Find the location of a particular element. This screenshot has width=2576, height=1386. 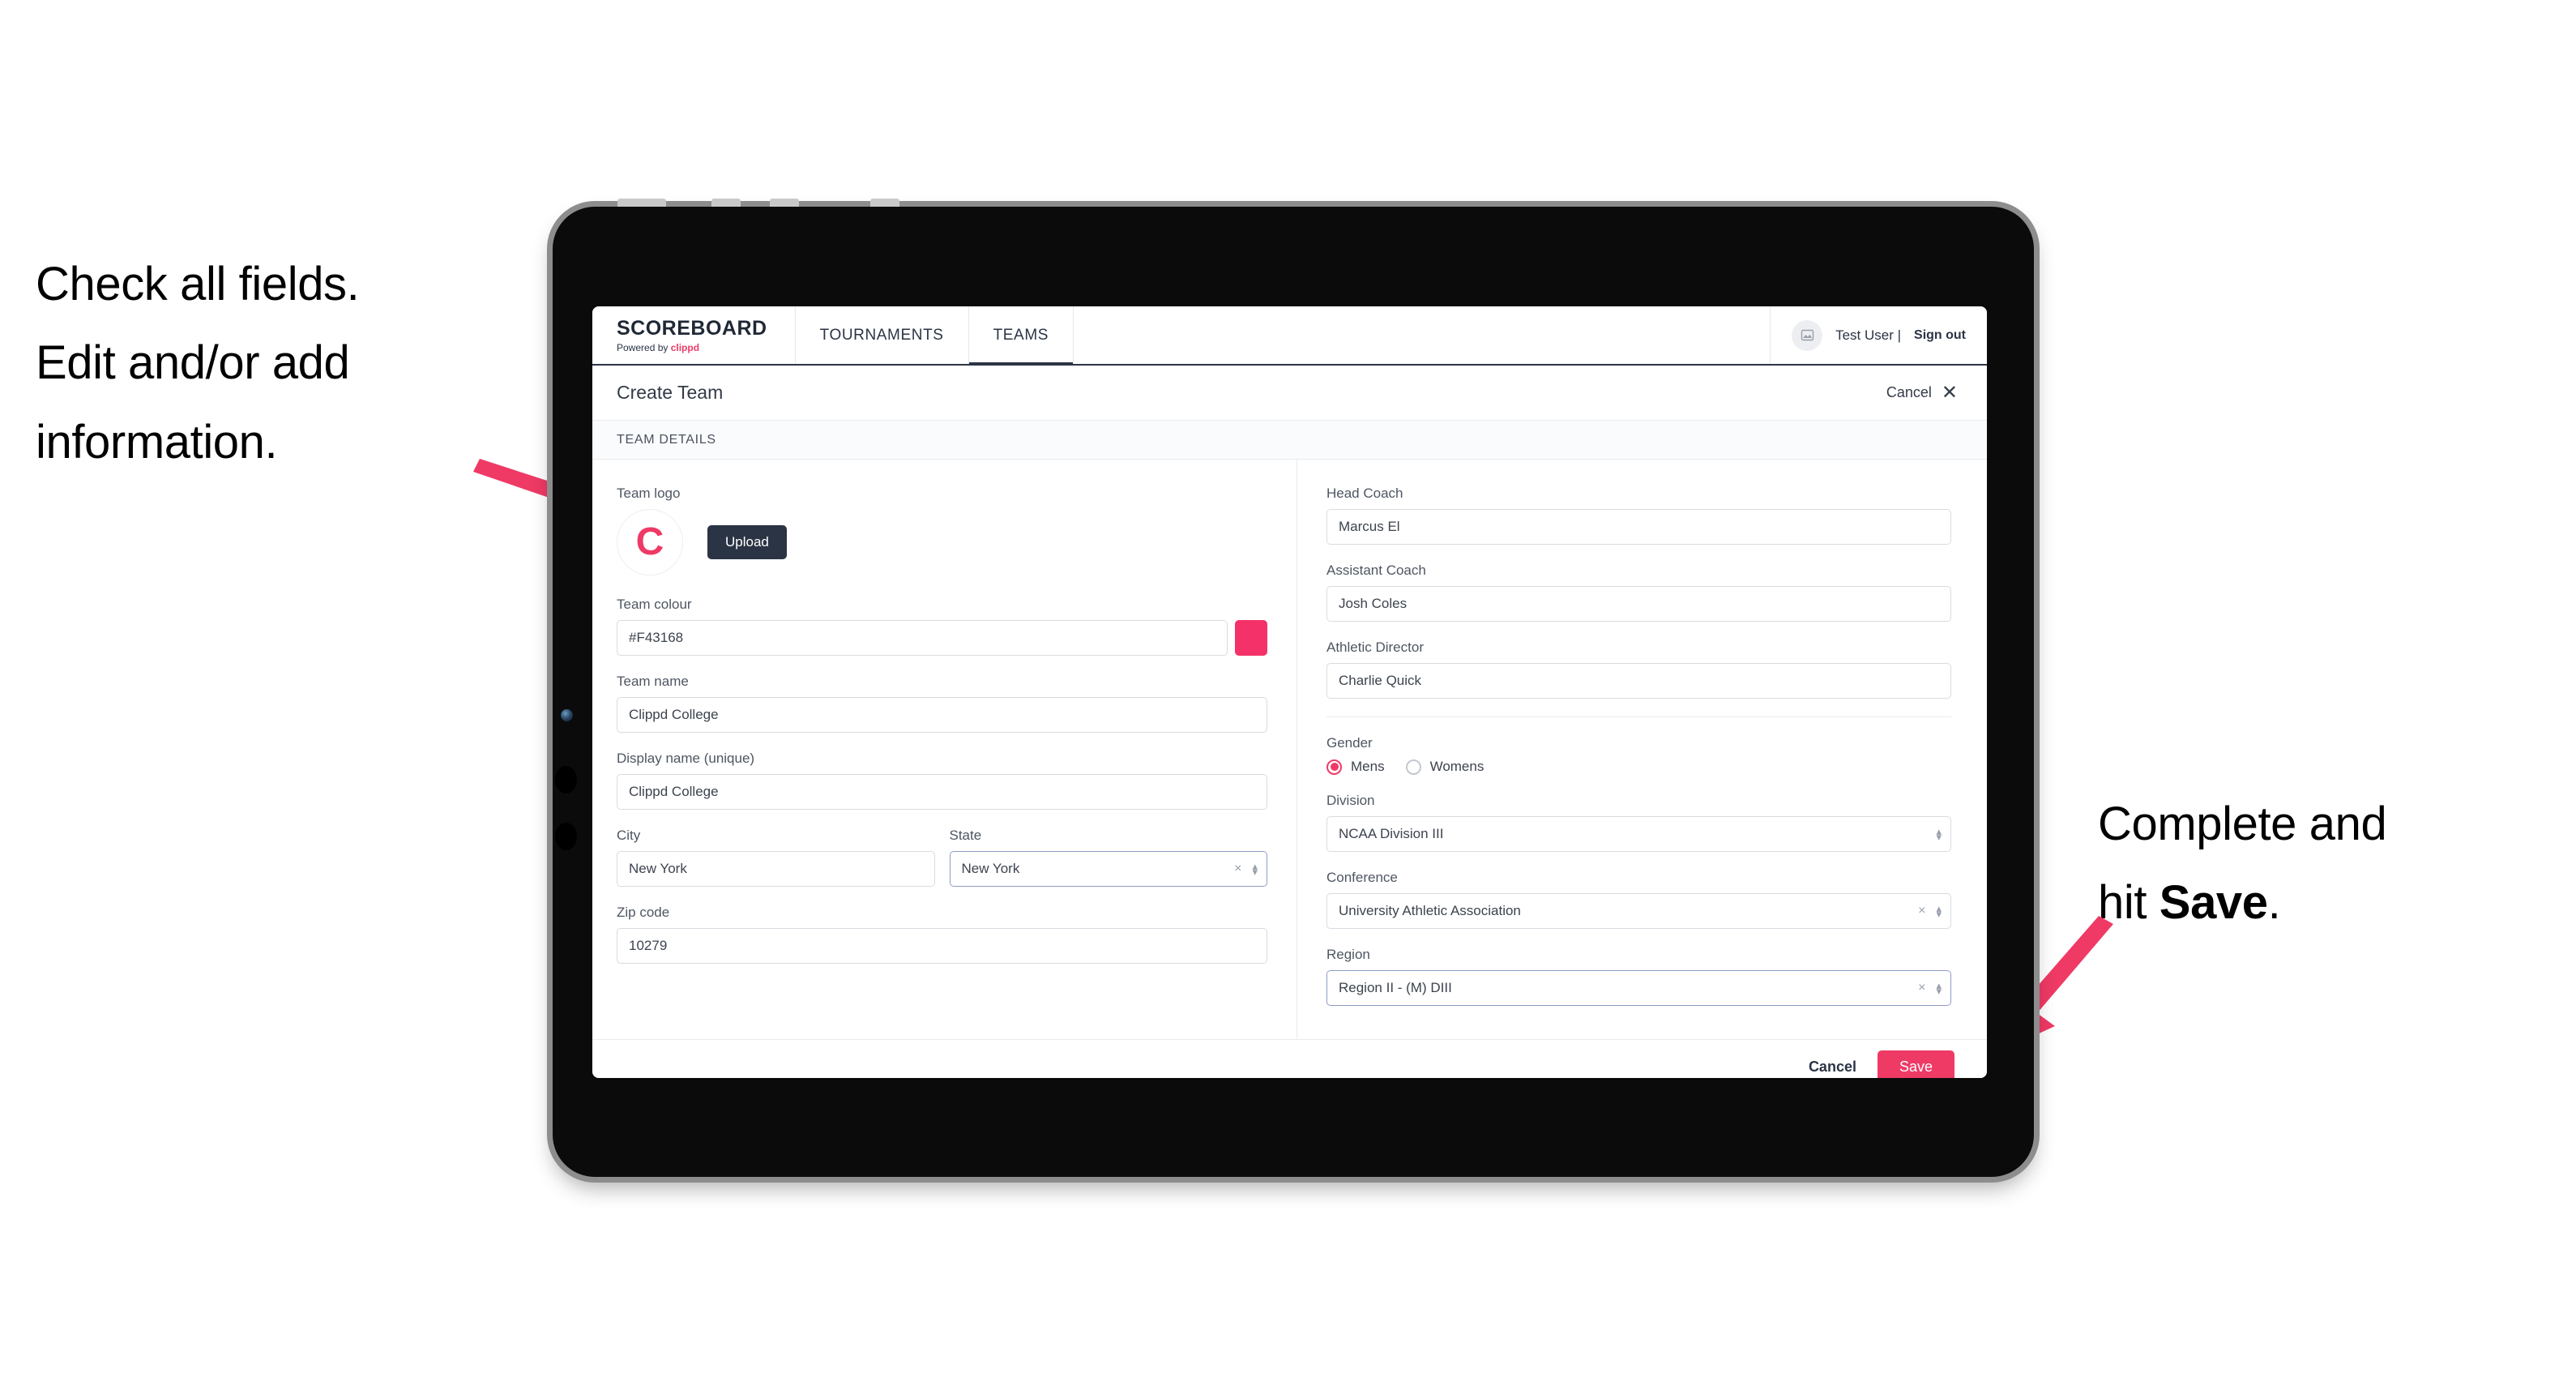

gender-radio-womens: Womens is located at coordinates (1445, 767).